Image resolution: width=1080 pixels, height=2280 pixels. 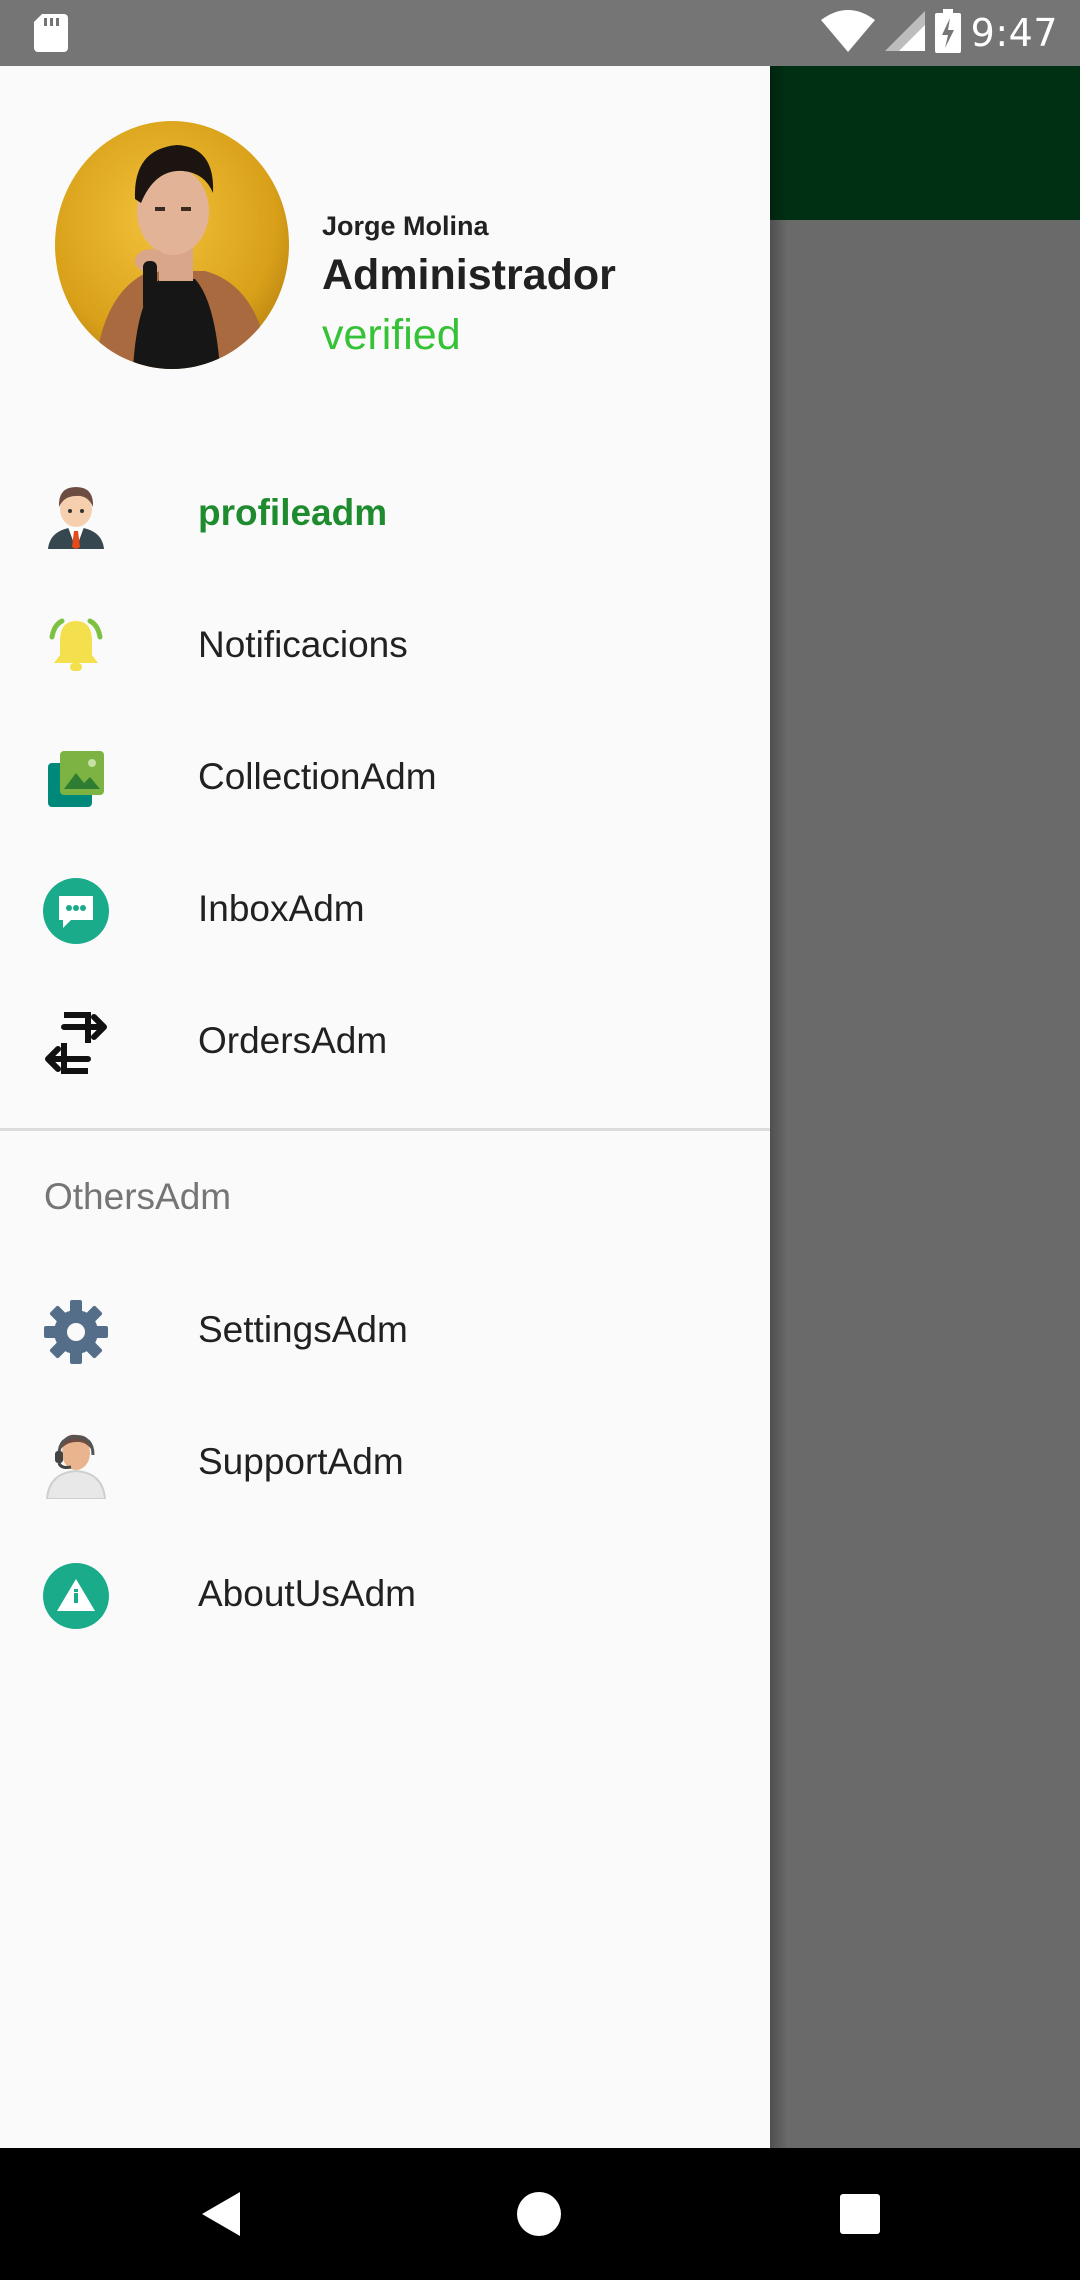 I want to click on menu-item-collectionadm: CollectionAdm, so click(x=385, y=777).